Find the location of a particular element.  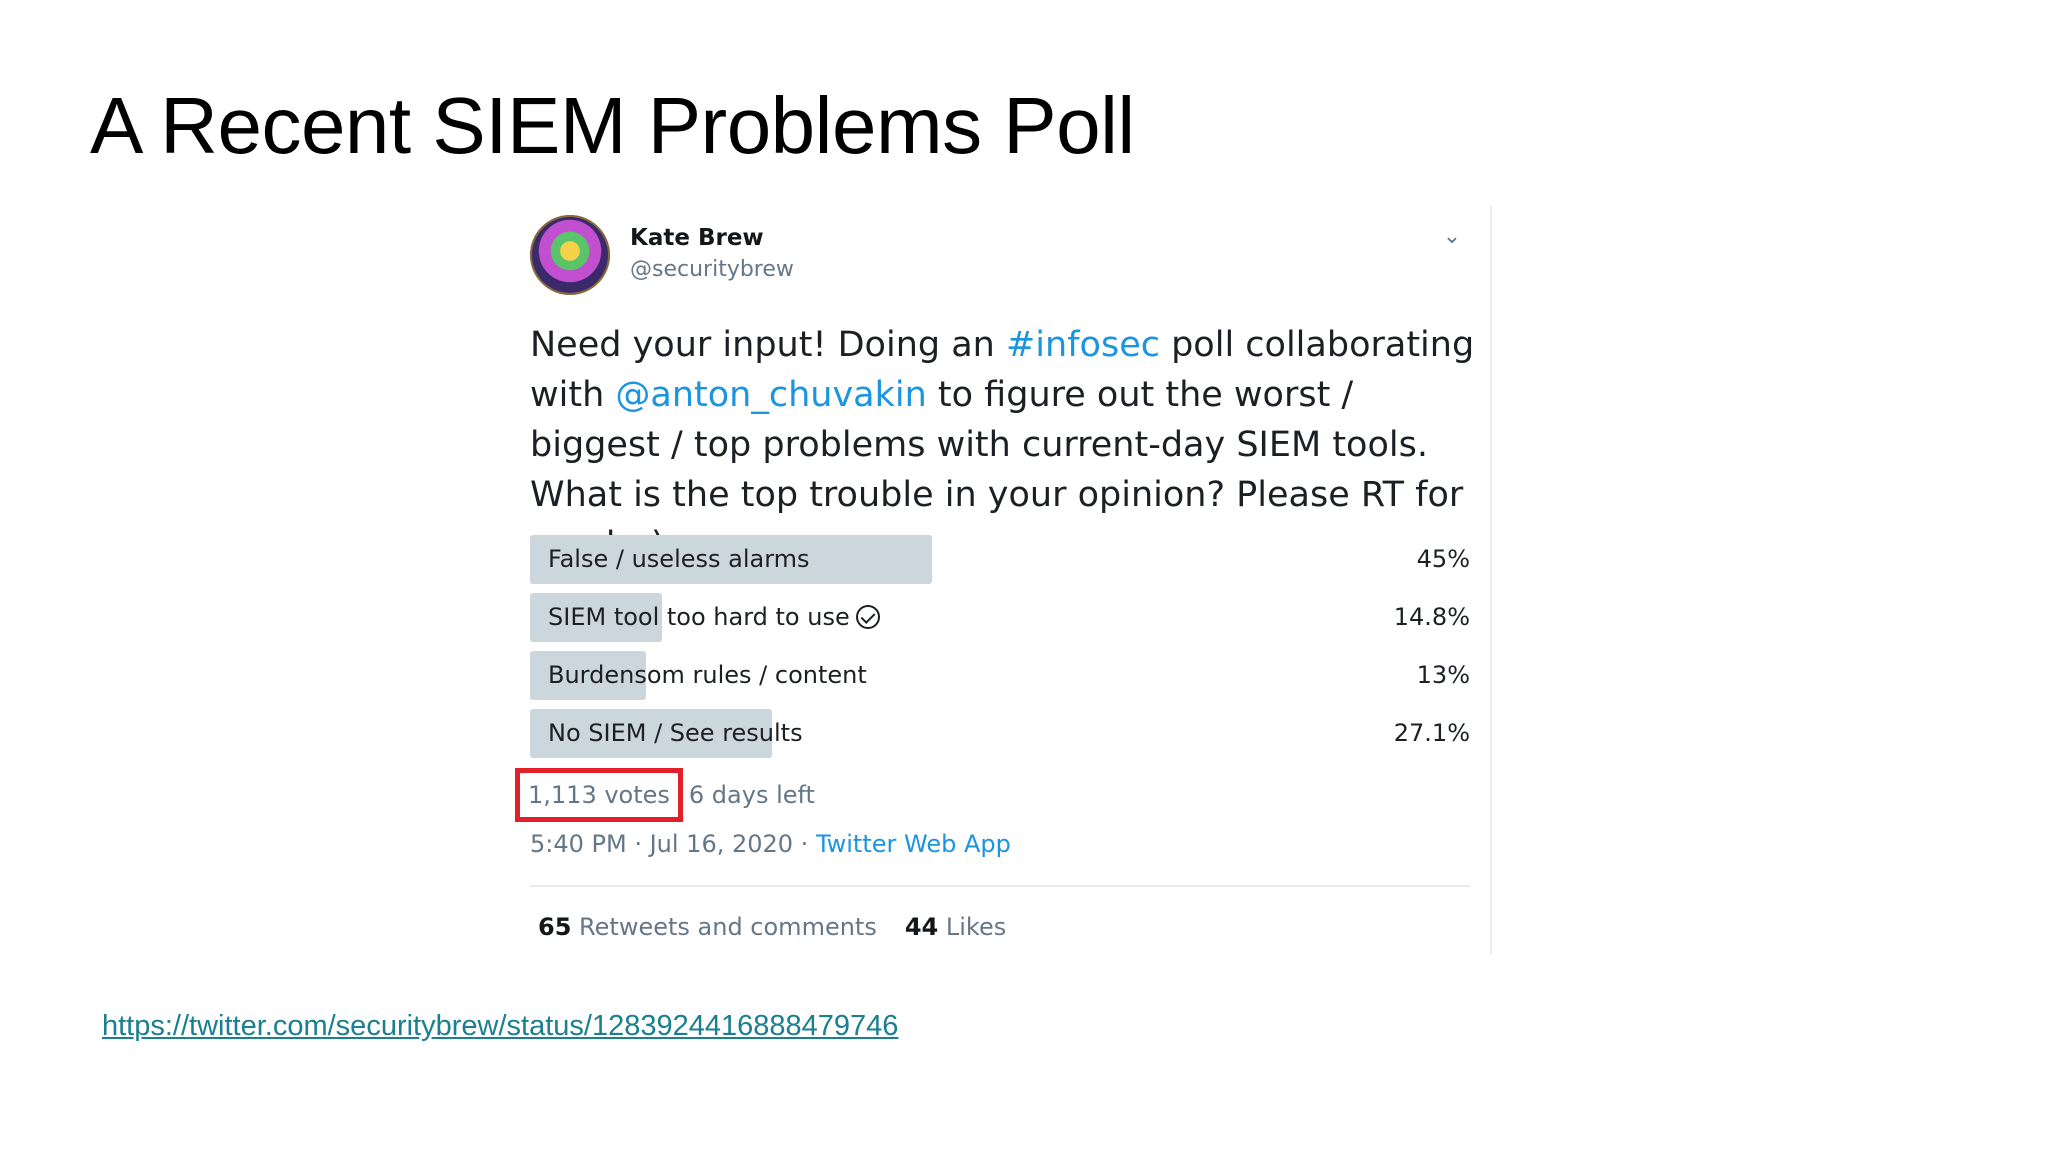

divider is located at coordinates (1000, 886).